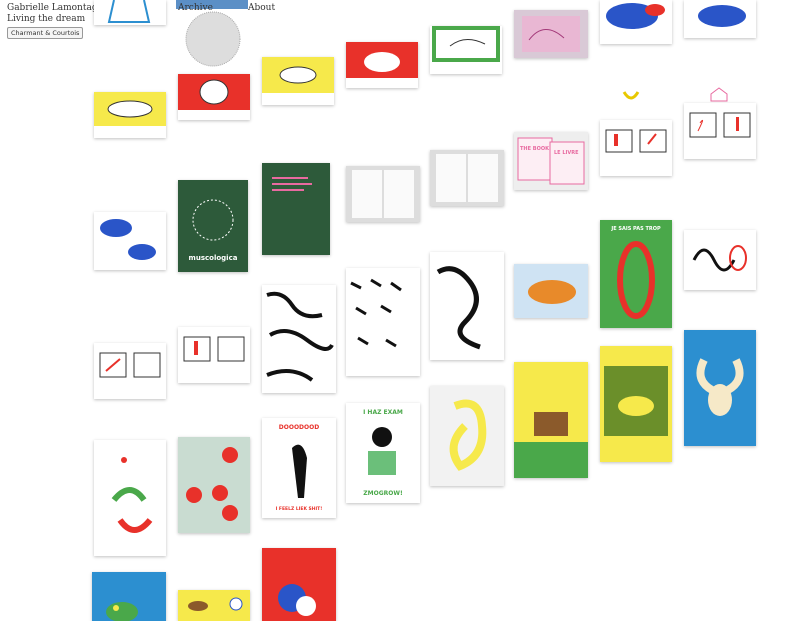 The height and width of the screenshot is (621, 800). Describe the element at coordinates (130, 241) in the screenshot. I see `thumbnail-blue-blobs` at that location.